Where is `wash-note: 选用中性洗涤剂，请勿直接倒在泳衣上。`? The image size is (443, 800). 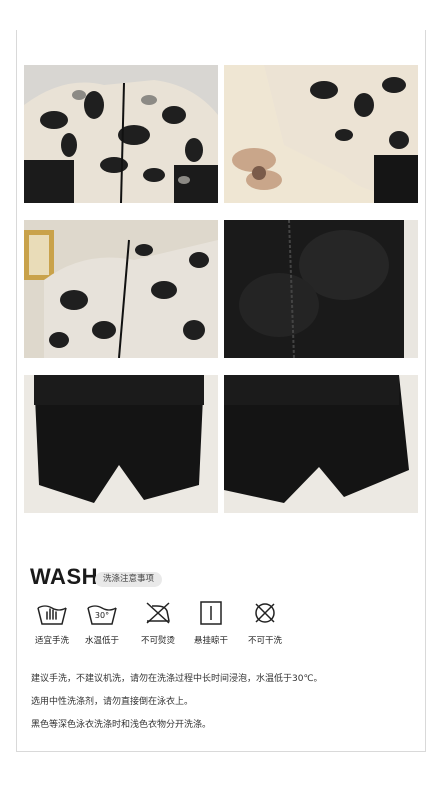
wash-note: 选用中性洗涤剂，请勿直接倒在泳衣上。 is located at coordinates (112, 702).